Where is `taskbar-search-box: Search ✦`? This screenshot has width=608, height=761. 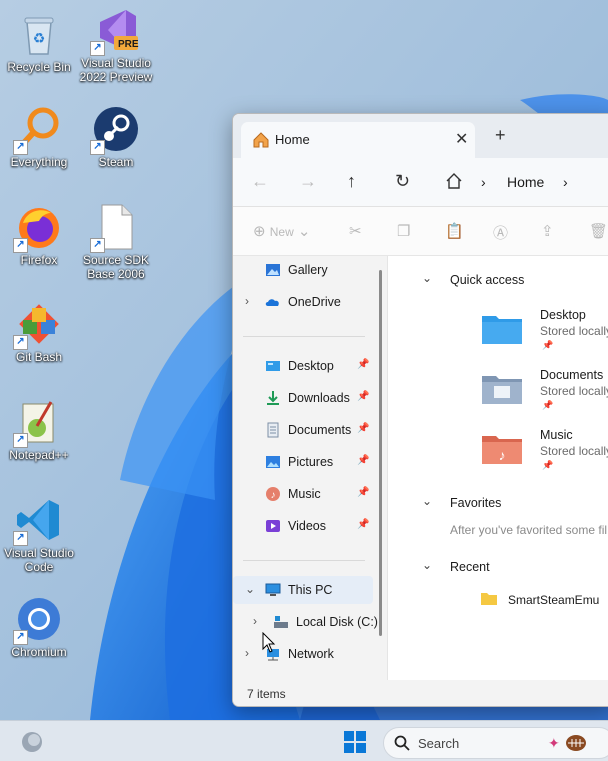
taskbar-search-box: Search ✦ is located at coordinates (495, 743).